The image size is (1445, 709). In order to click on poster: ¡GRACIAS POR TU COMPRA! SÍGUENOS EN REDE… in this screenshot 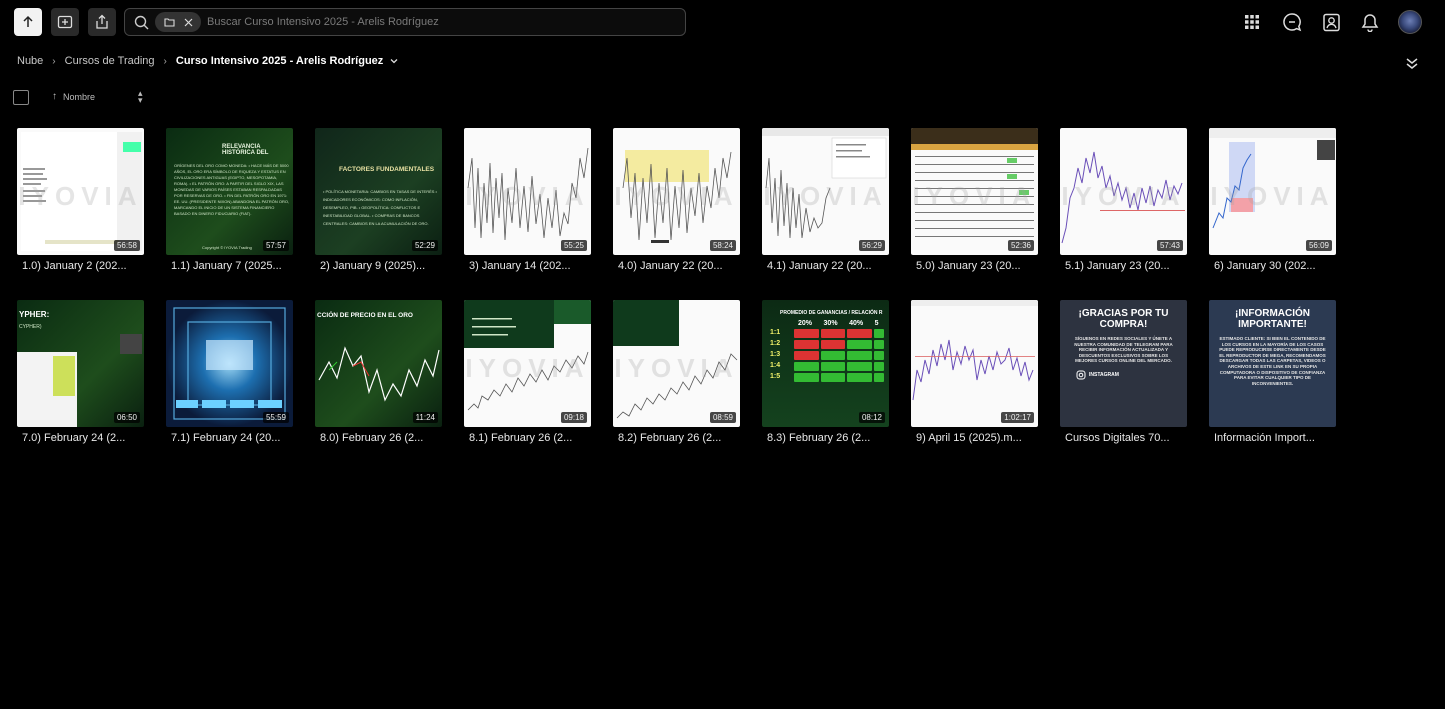, I will do `click(1123, 363)`.